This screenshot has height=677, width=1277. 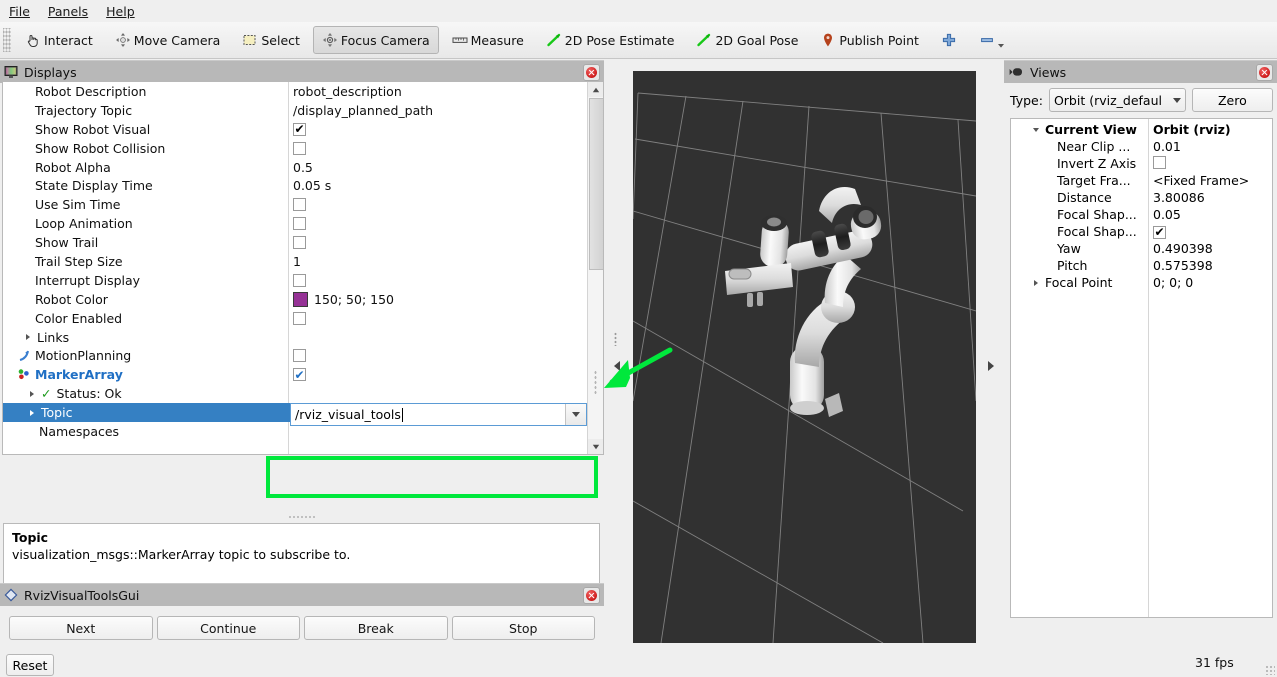 I want to click on table-row: Show Robot Visual ✔, so click(x=295, y=129).